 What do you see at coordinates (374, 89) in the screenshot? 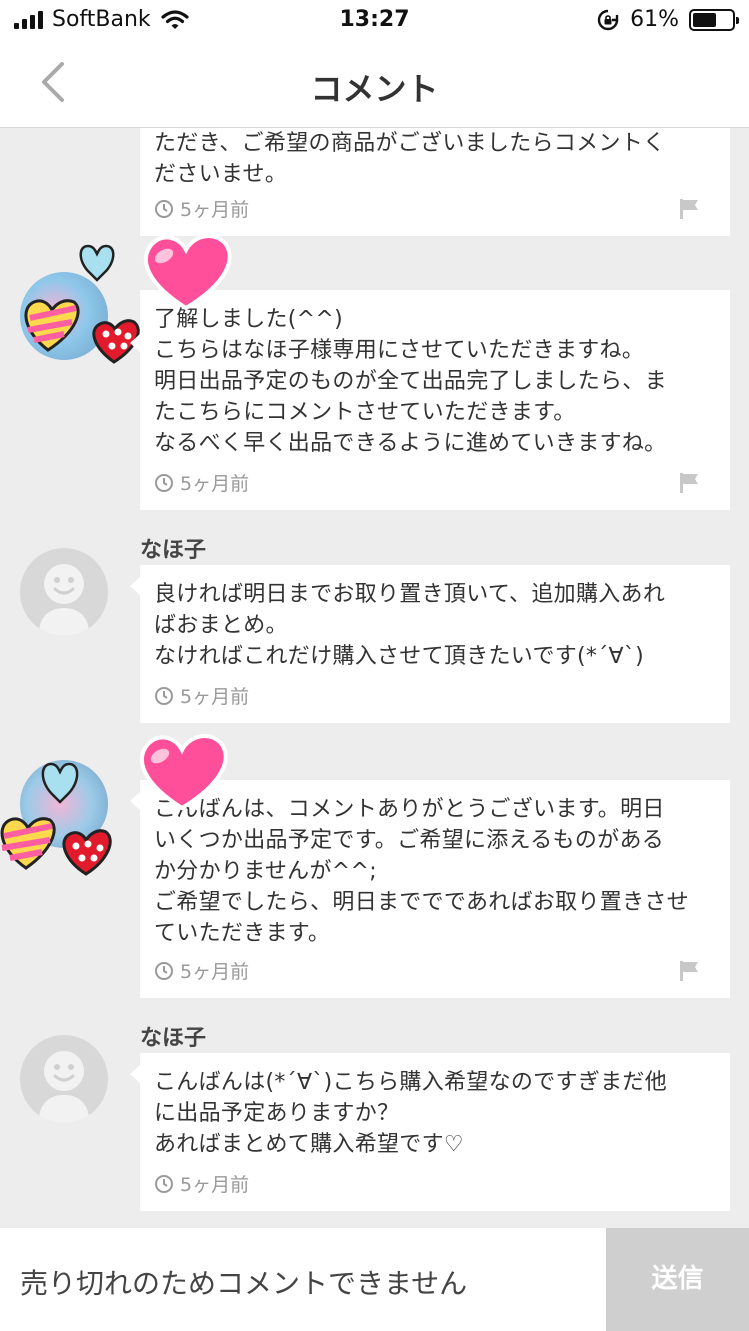
I see `page-title: コメント` at bounding box center [374, 89].